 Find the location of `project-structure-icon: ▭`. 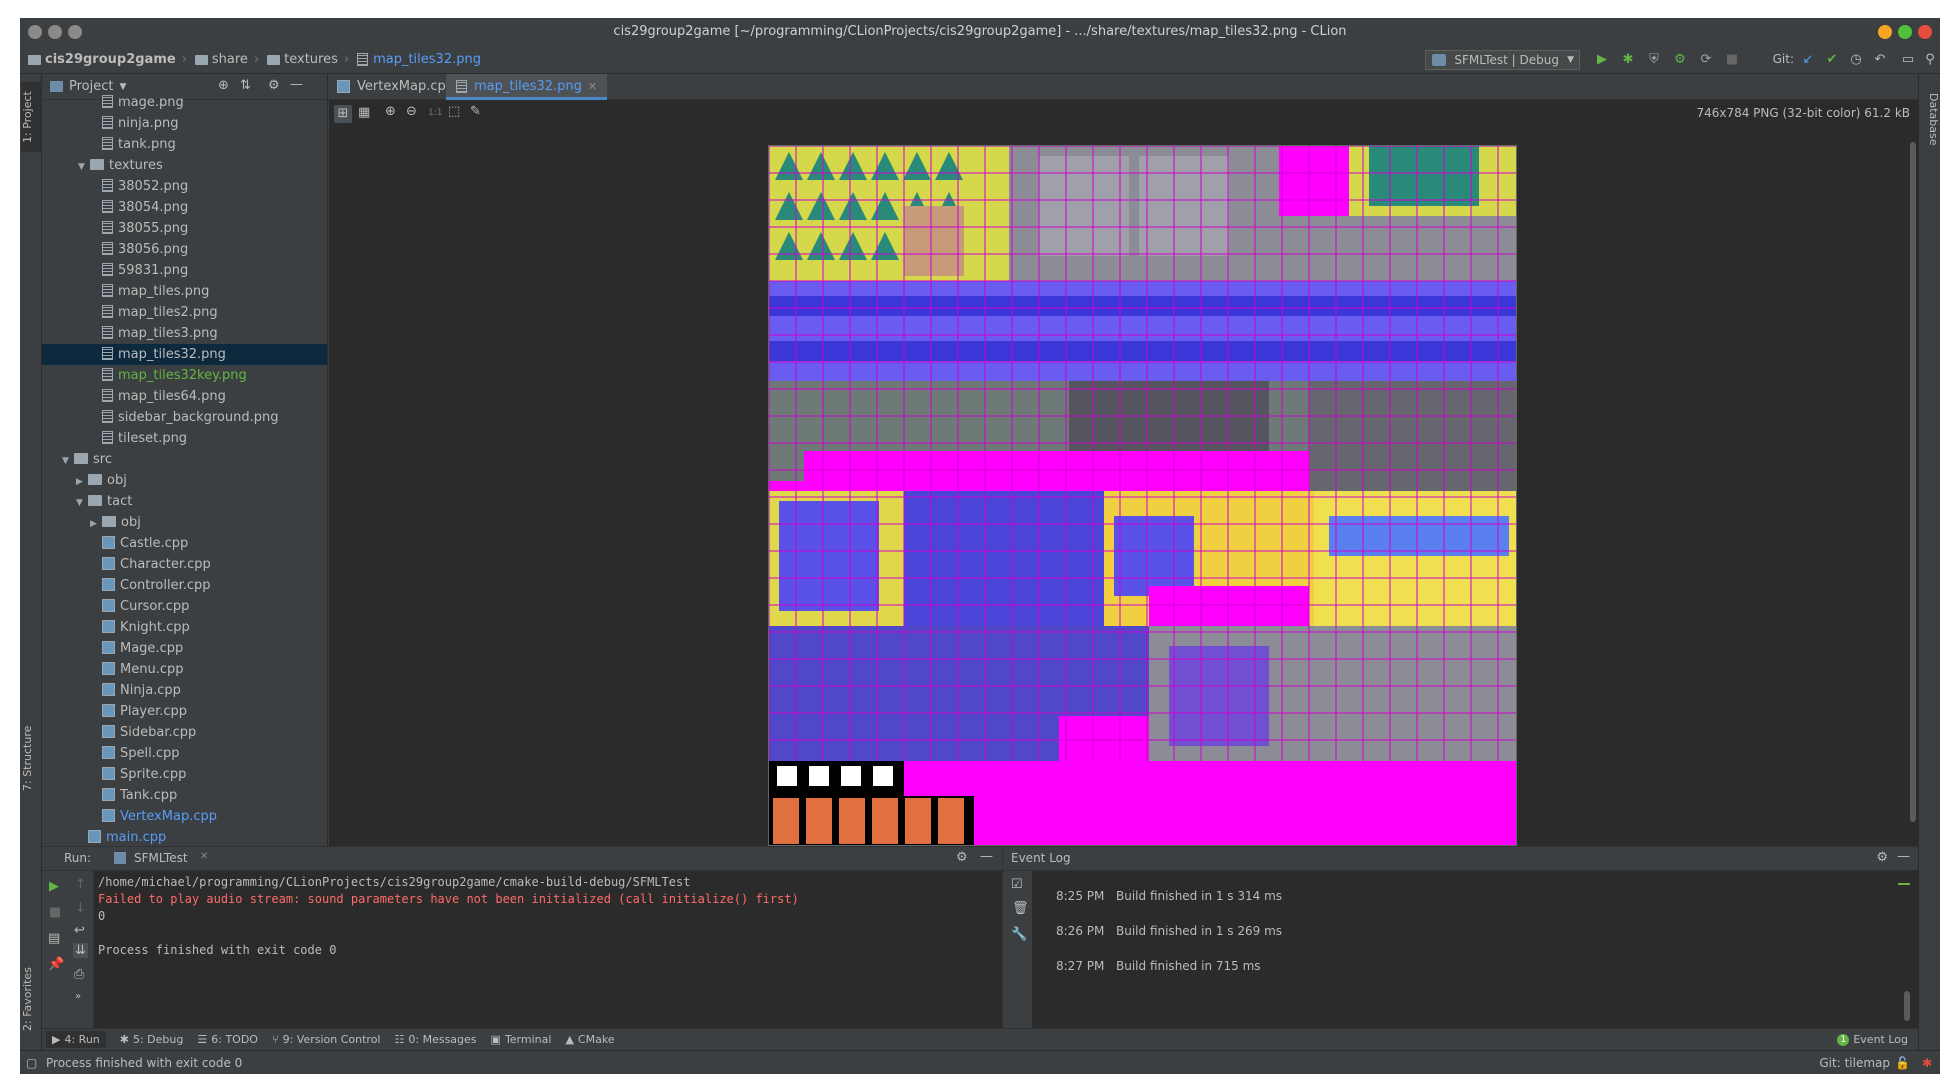

project-structure-icon: ▭ is located at coordinates (1908, 60).